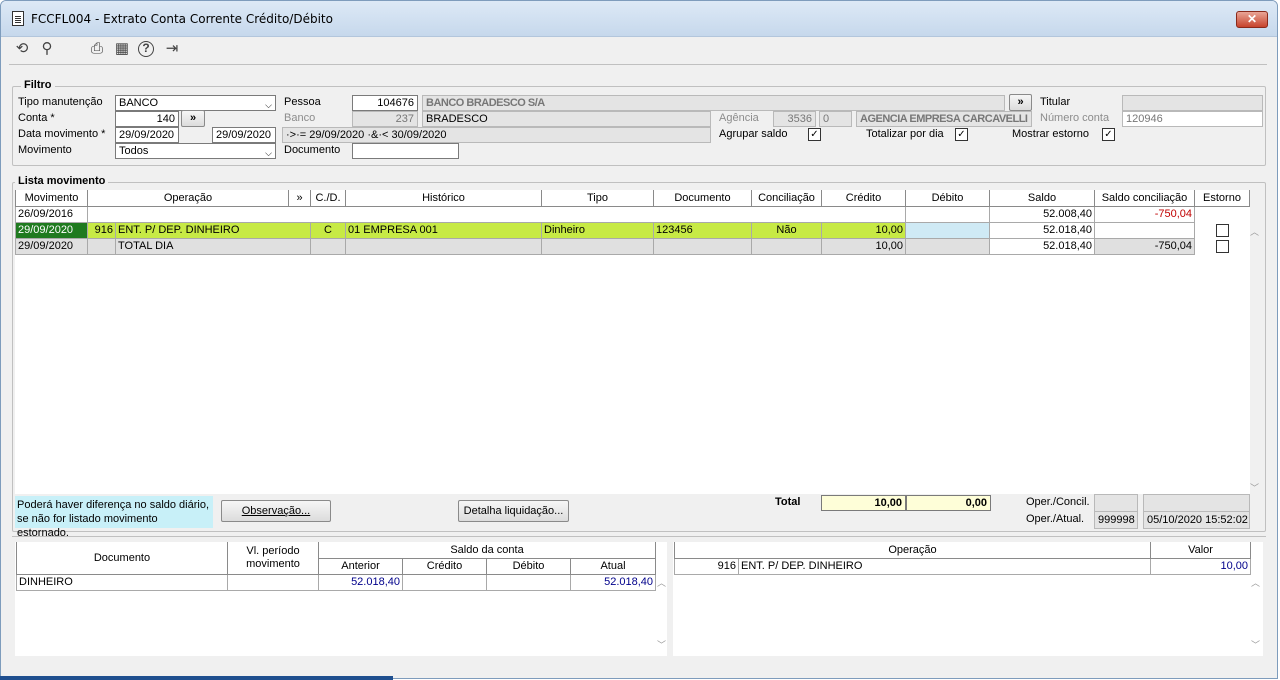 The width and height of the screenshot is (1280, 680). What do you see at coordinates (1252, 19) in the screenshot?
I see `close-button: ✕` at bounding box center [1252, 19].